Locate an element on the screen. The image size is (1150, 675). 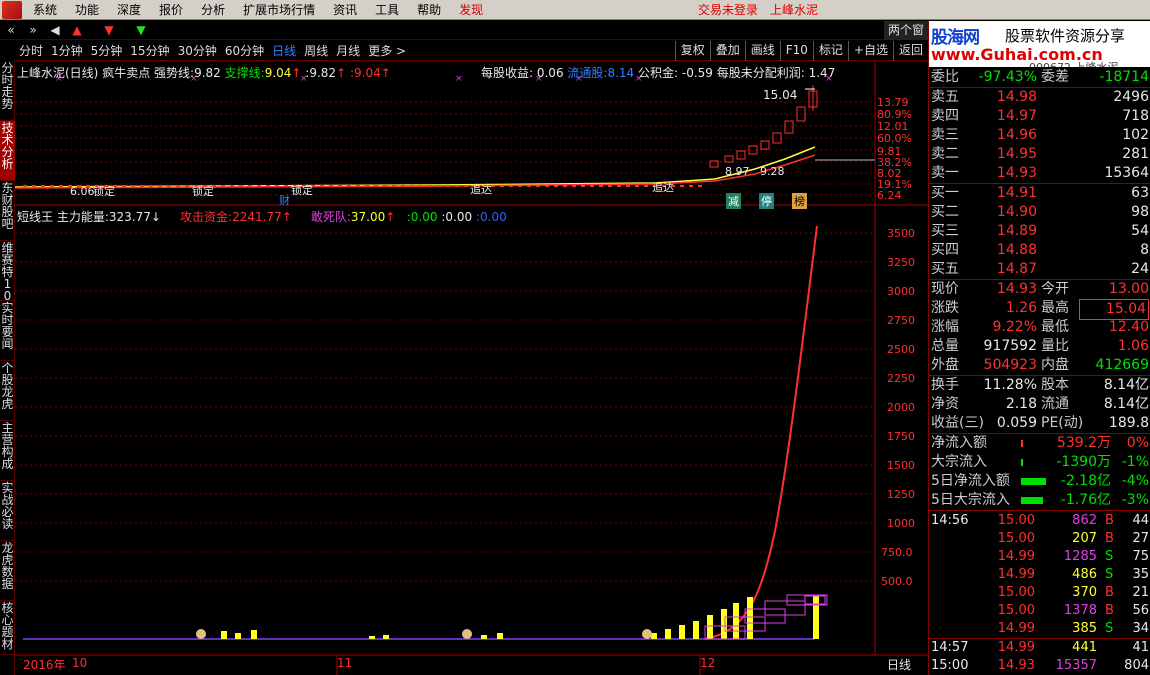
menu-item: 帮助 is located at coordinates (429, 10).